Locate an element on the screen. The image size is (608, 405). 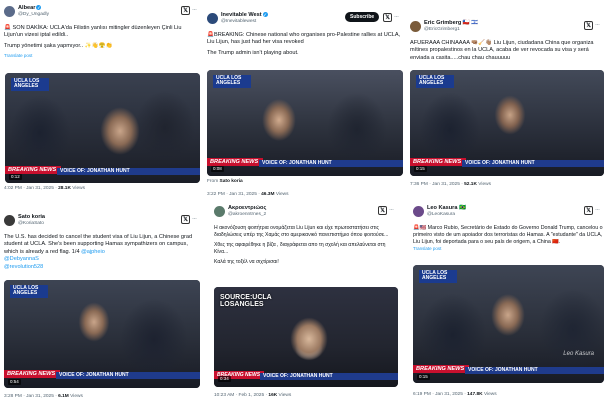
tweet-meta: 6:19 PM · Jan 31, 2025 · 147.8K Views is located at coordinates (455, 394).